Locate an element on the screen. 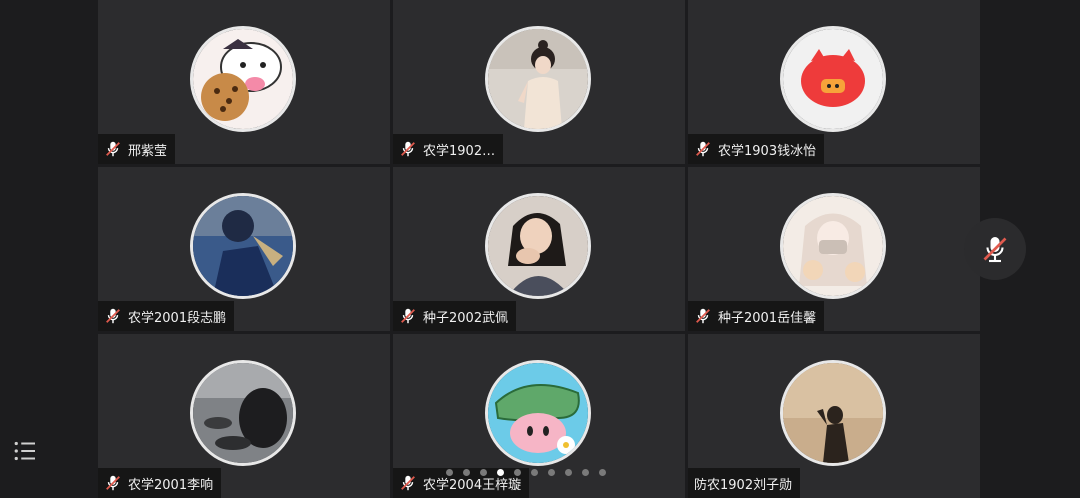 The height and width of the screenshot is (498, 1080). participant-name-tag: 农学1903钱冰怡 is located at coordinates (756, 149).